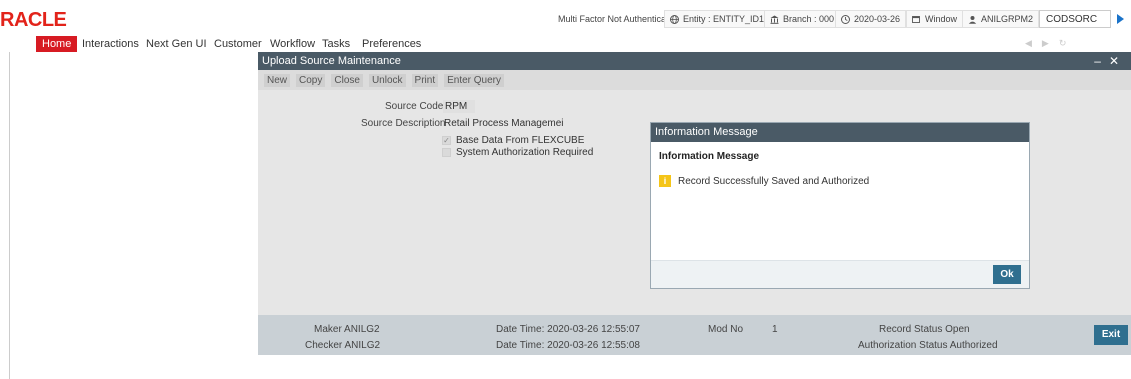 This screenshot has width=1131, height=379. Describe the element at coordinates (311, 80) in the screenshot. I see `copy-button: Copy` at that location.